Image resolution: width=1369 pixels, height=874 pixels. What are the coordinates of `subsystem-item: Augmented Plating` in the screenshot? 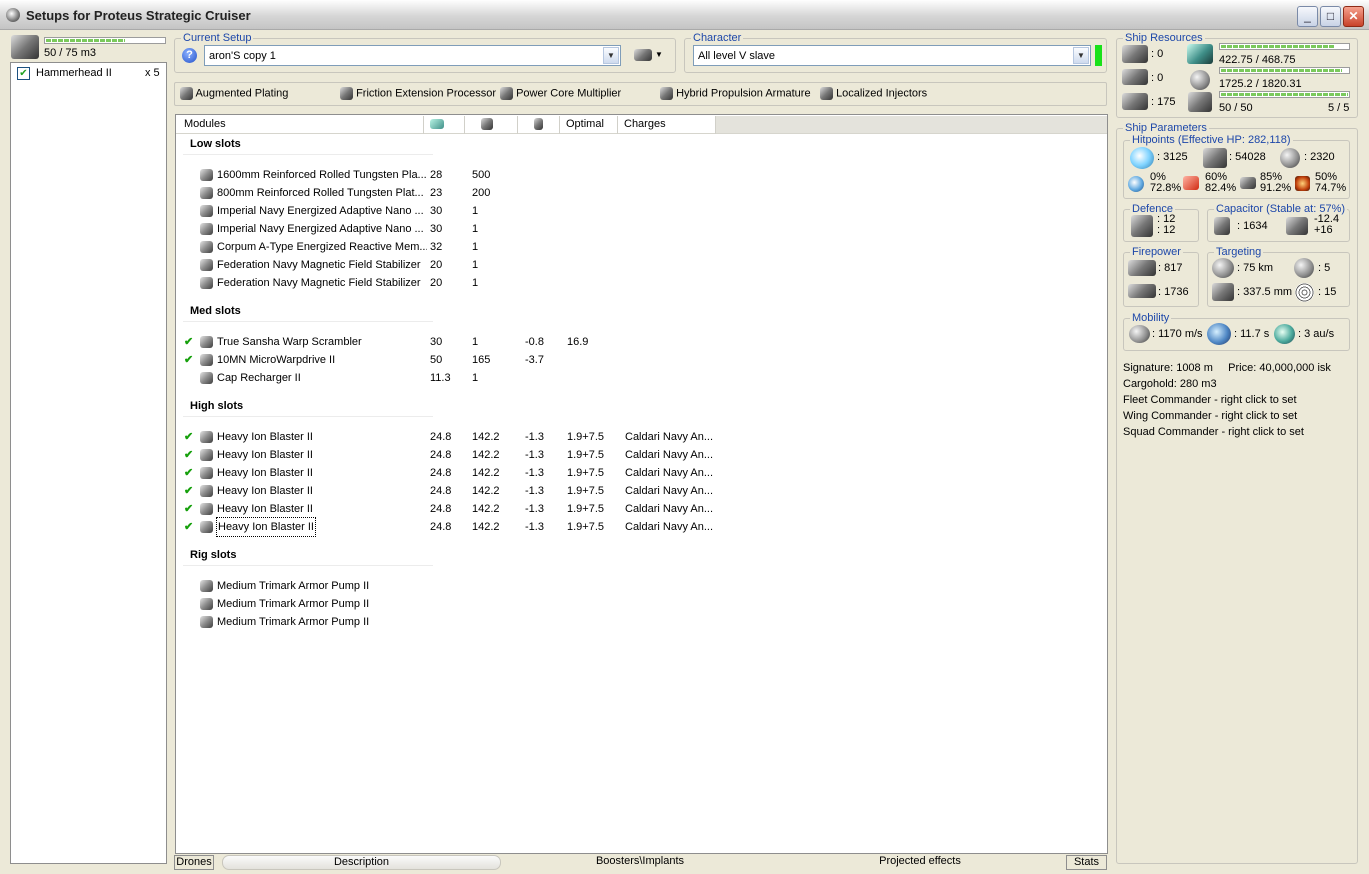 It's located at (234, 93).